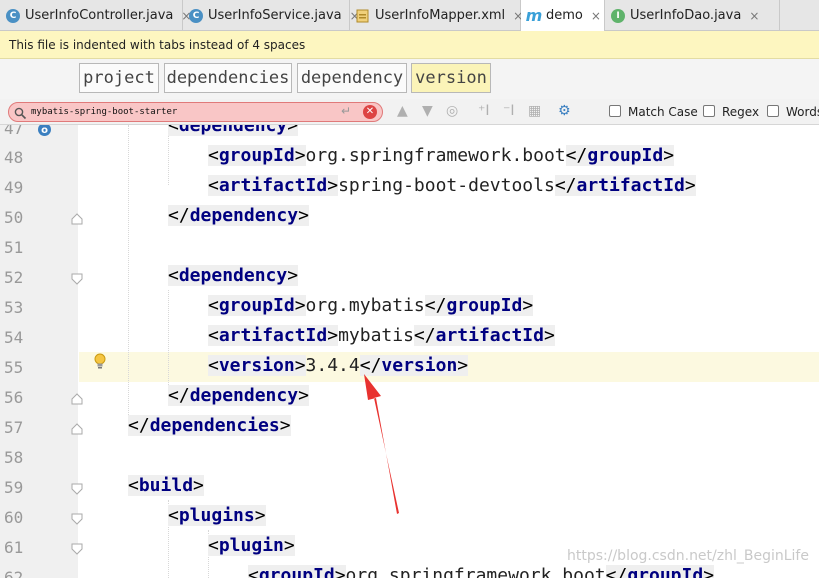 This screenshot has height=578, width=819. I want to click on watermark-text: https://blog.csdn.net/zhl_BeginLife, so click(688, 556).